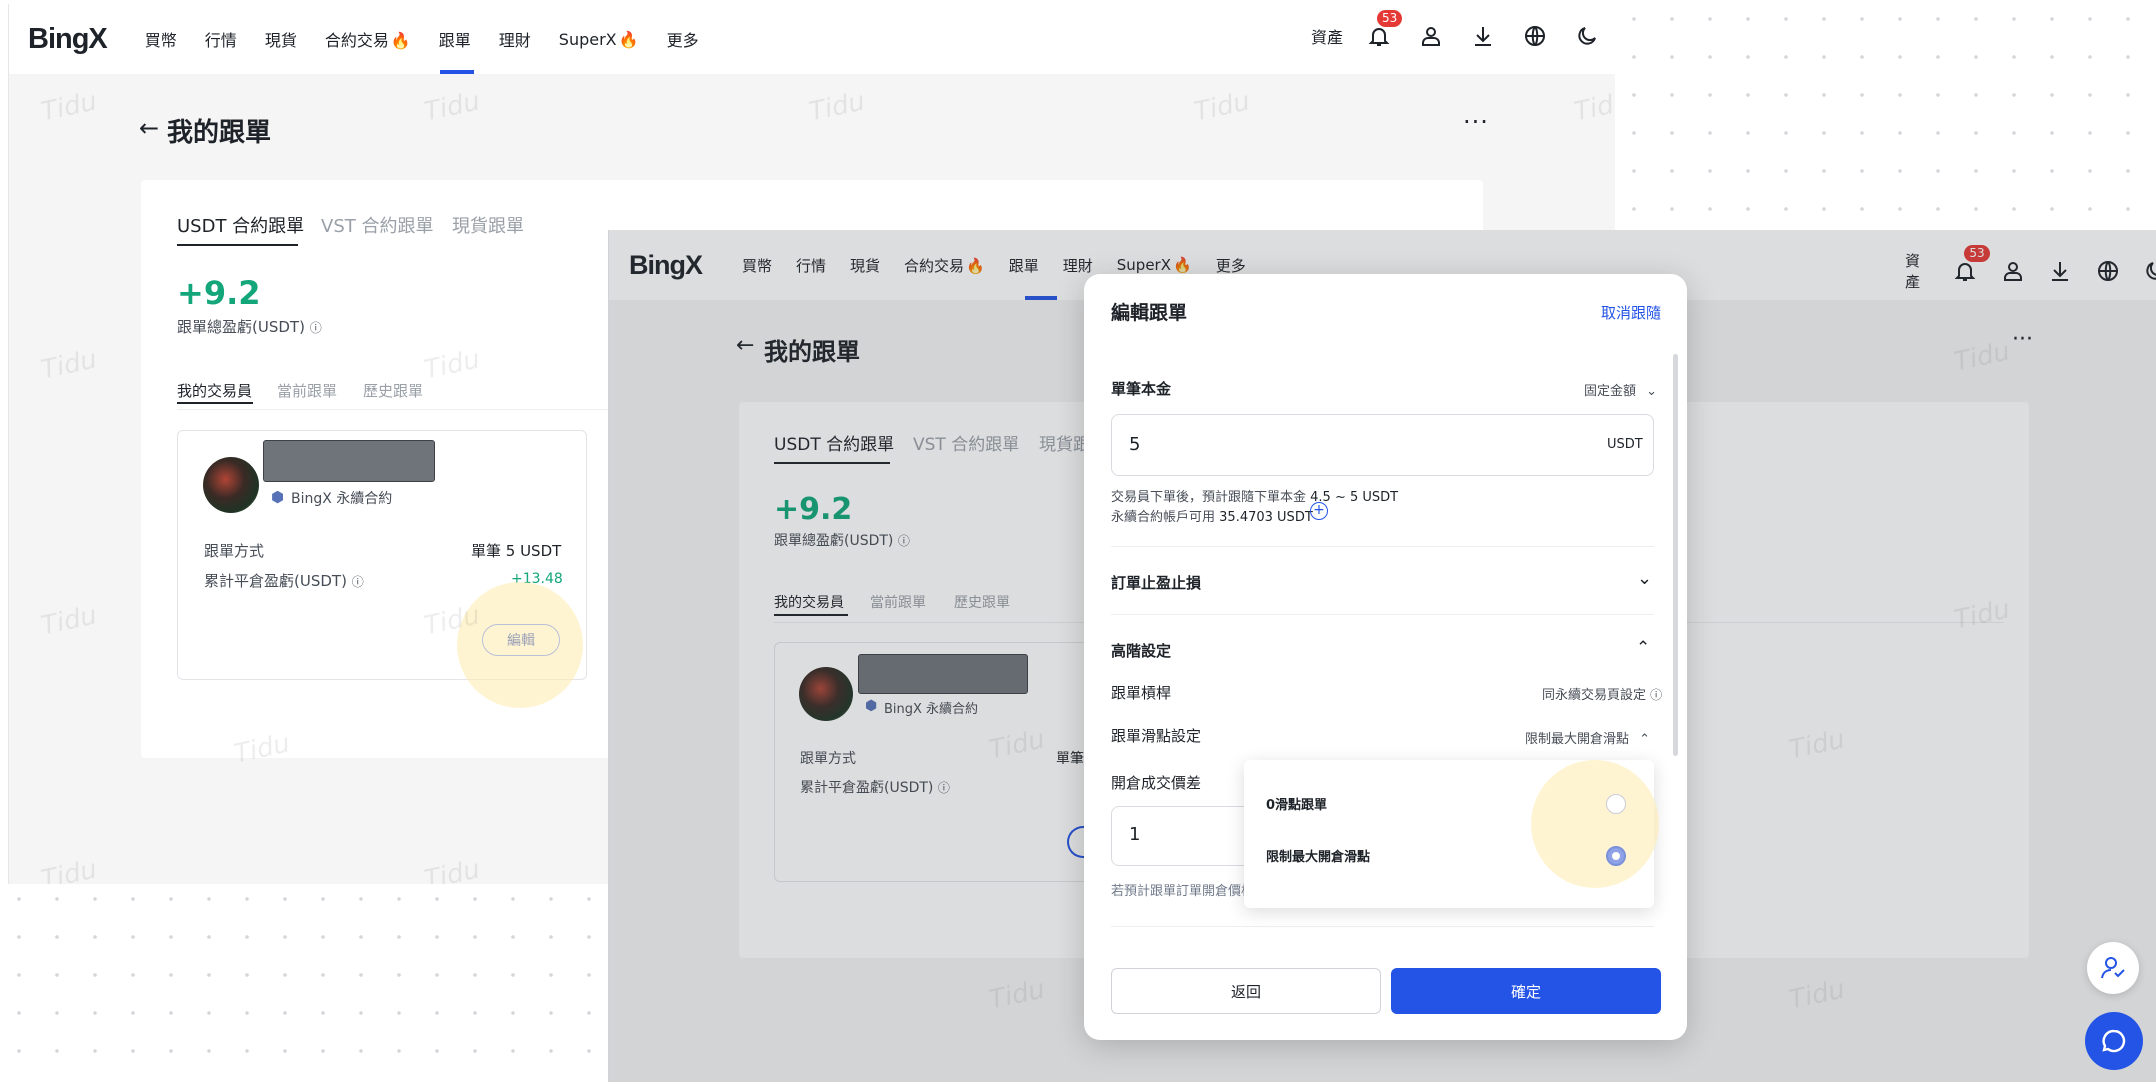 This screenshot has height=1082, width=2156. I want to click on subtab-history: 歷史跟單, so click(393, 390).